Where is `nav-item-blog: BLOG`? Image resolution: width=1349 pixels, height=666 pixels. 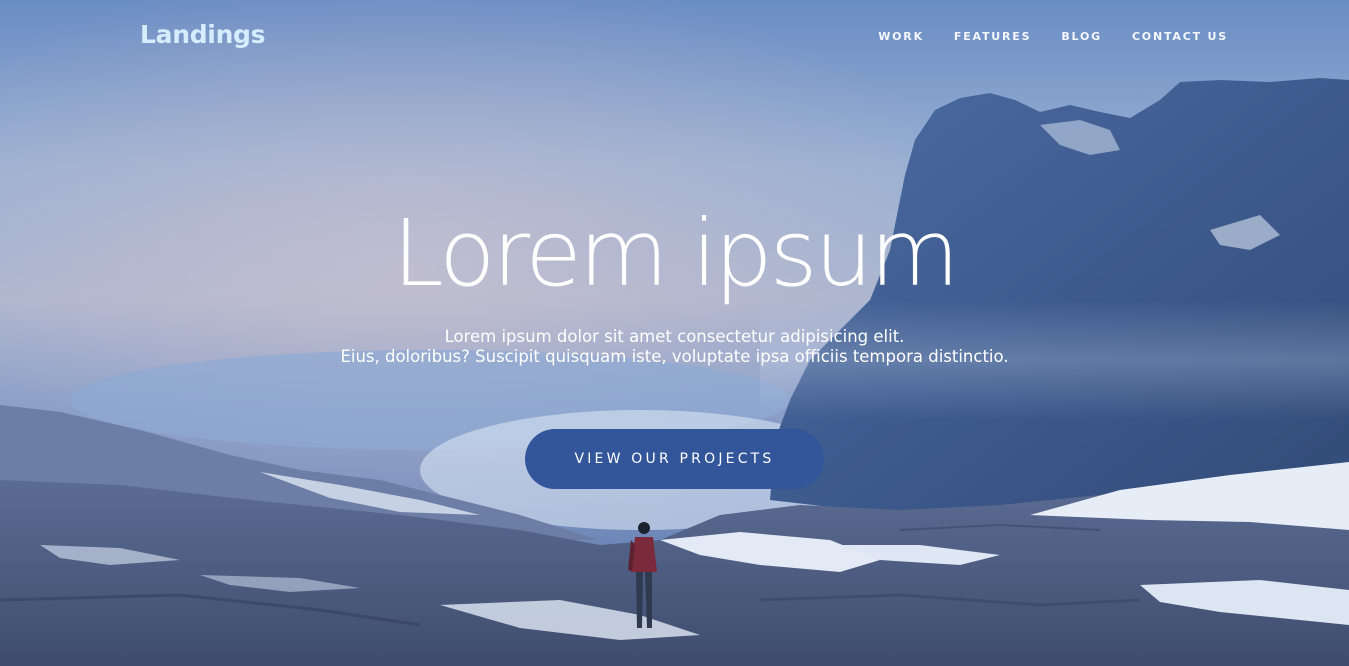
nav-item-blog: BLOG is located at coordinates (1081, 37).